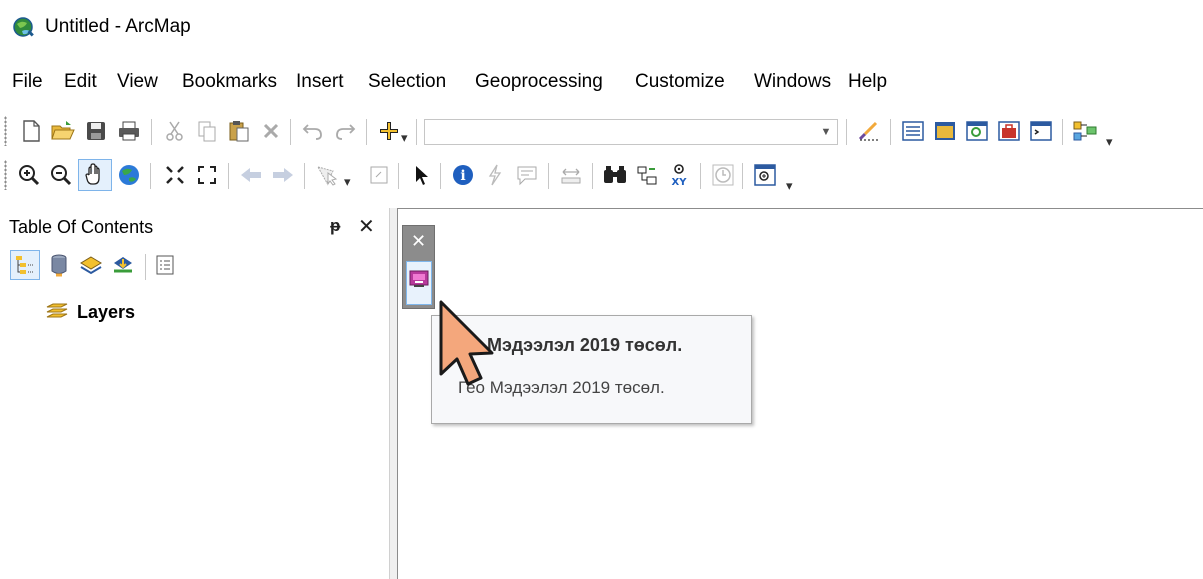 Image resolution: width=1203 pixels, height=579 pixels. I want to click on fixed-zoom-in-icon, so click(175, 175).